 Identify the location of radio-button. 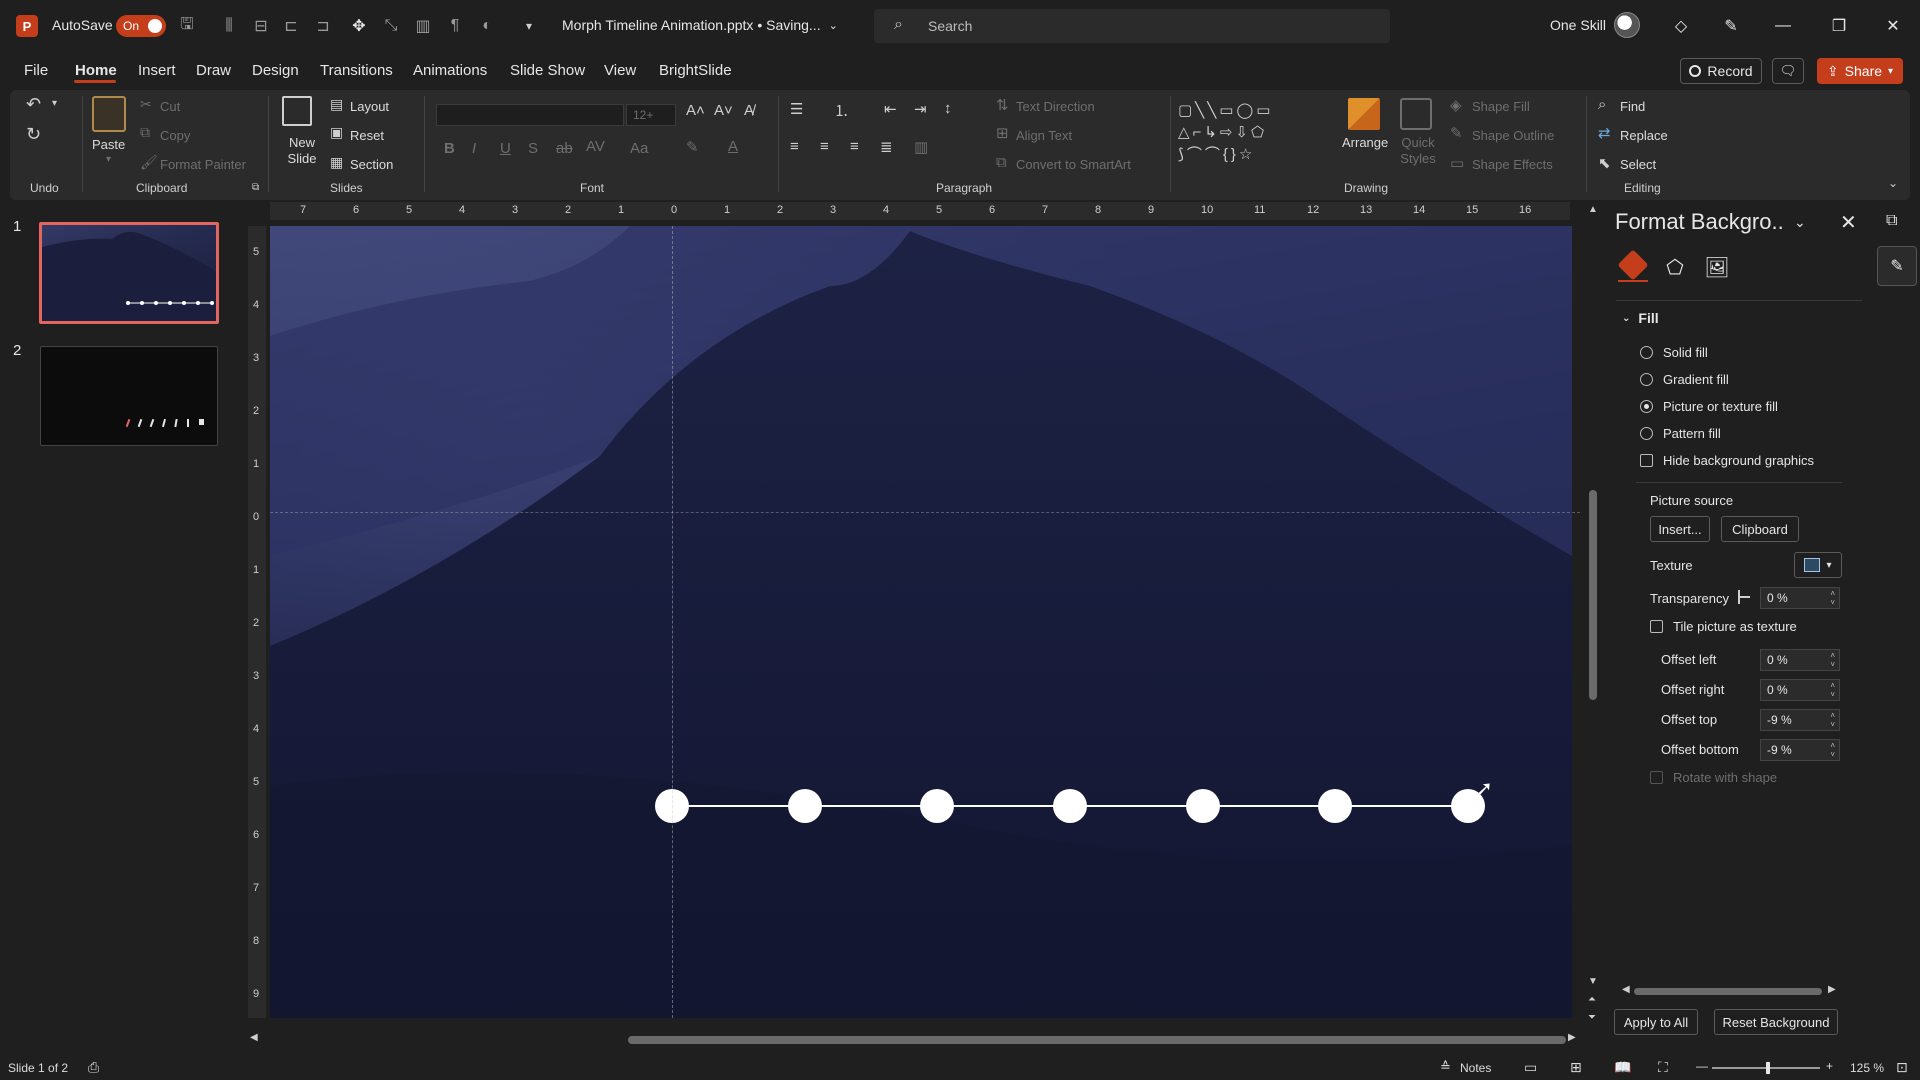
(1646, 379).